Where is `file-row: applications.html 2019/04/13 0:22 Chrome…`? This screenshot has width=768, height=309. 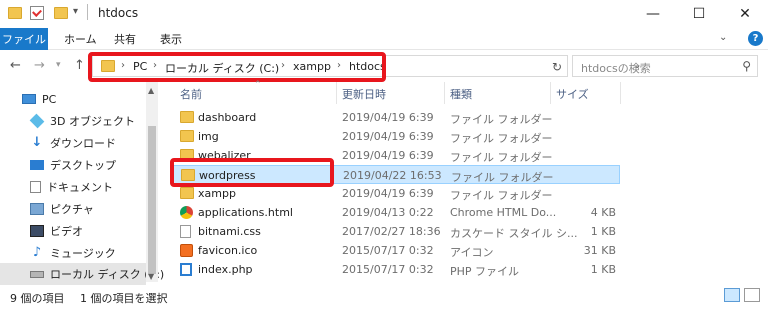
file-row: applications.html 2019/04/13 0:22 Chrome… is located at coordinates (395, 212).